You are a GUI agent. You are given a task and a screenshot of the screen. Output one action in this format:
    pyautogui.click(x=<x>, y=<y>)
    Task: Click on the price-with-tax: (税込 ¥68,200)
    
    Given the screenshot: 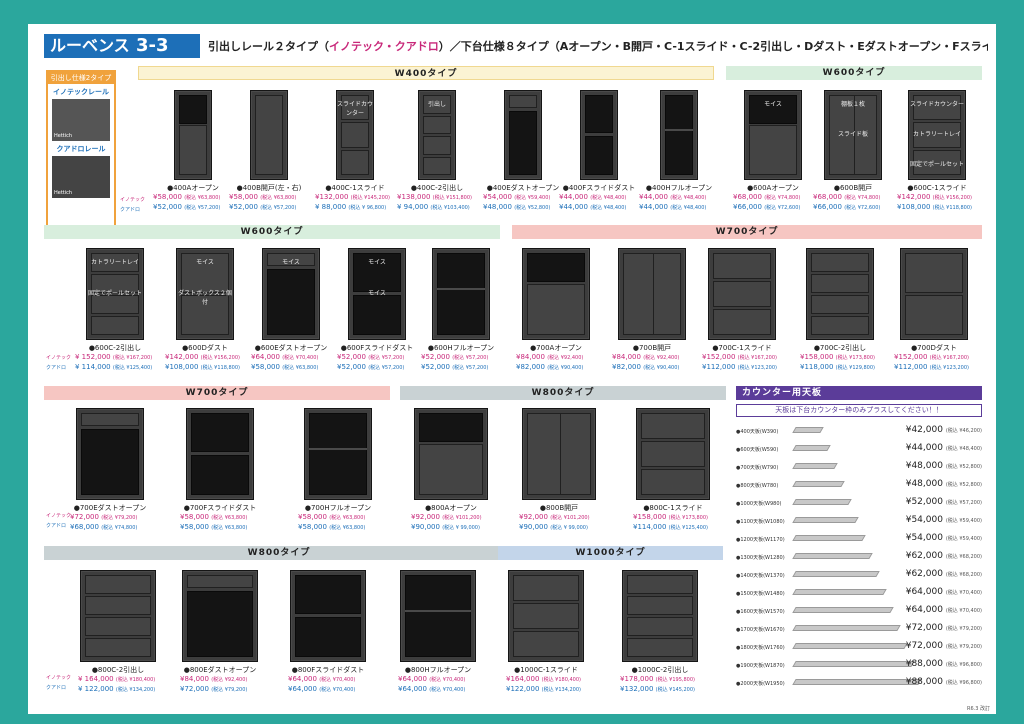 What is the action you would take?
    pyautogui.click(x=963, y=557)
    